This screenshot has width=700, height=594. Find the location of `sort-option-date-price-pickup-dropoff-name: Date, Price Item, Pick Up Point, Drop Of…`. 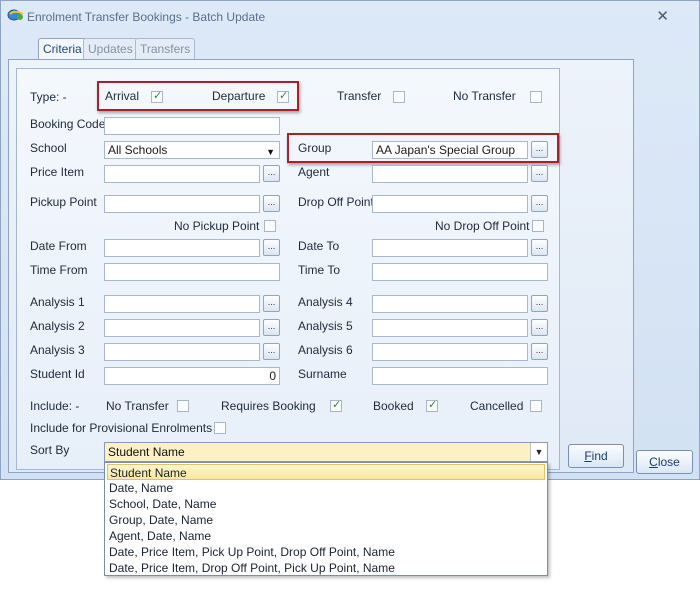

sort-option-date-price-pickup-dropoff-name: Date, Price Item, Pick Up Point, Drop Of… is located at coordinates (326, 552).